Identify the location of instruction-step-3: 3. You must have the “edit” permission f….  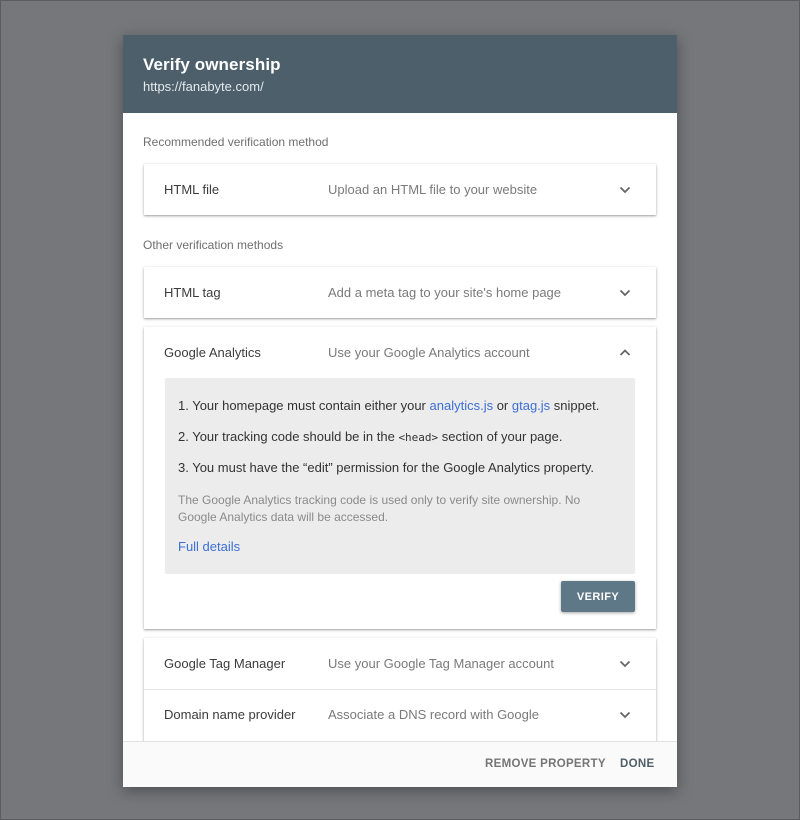
(386, 467).